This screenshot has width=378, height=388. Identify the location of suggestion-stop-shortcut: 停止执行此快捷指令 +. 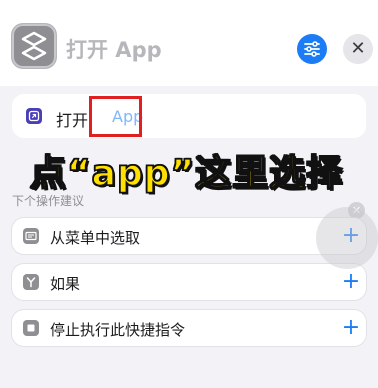
(189, 328).